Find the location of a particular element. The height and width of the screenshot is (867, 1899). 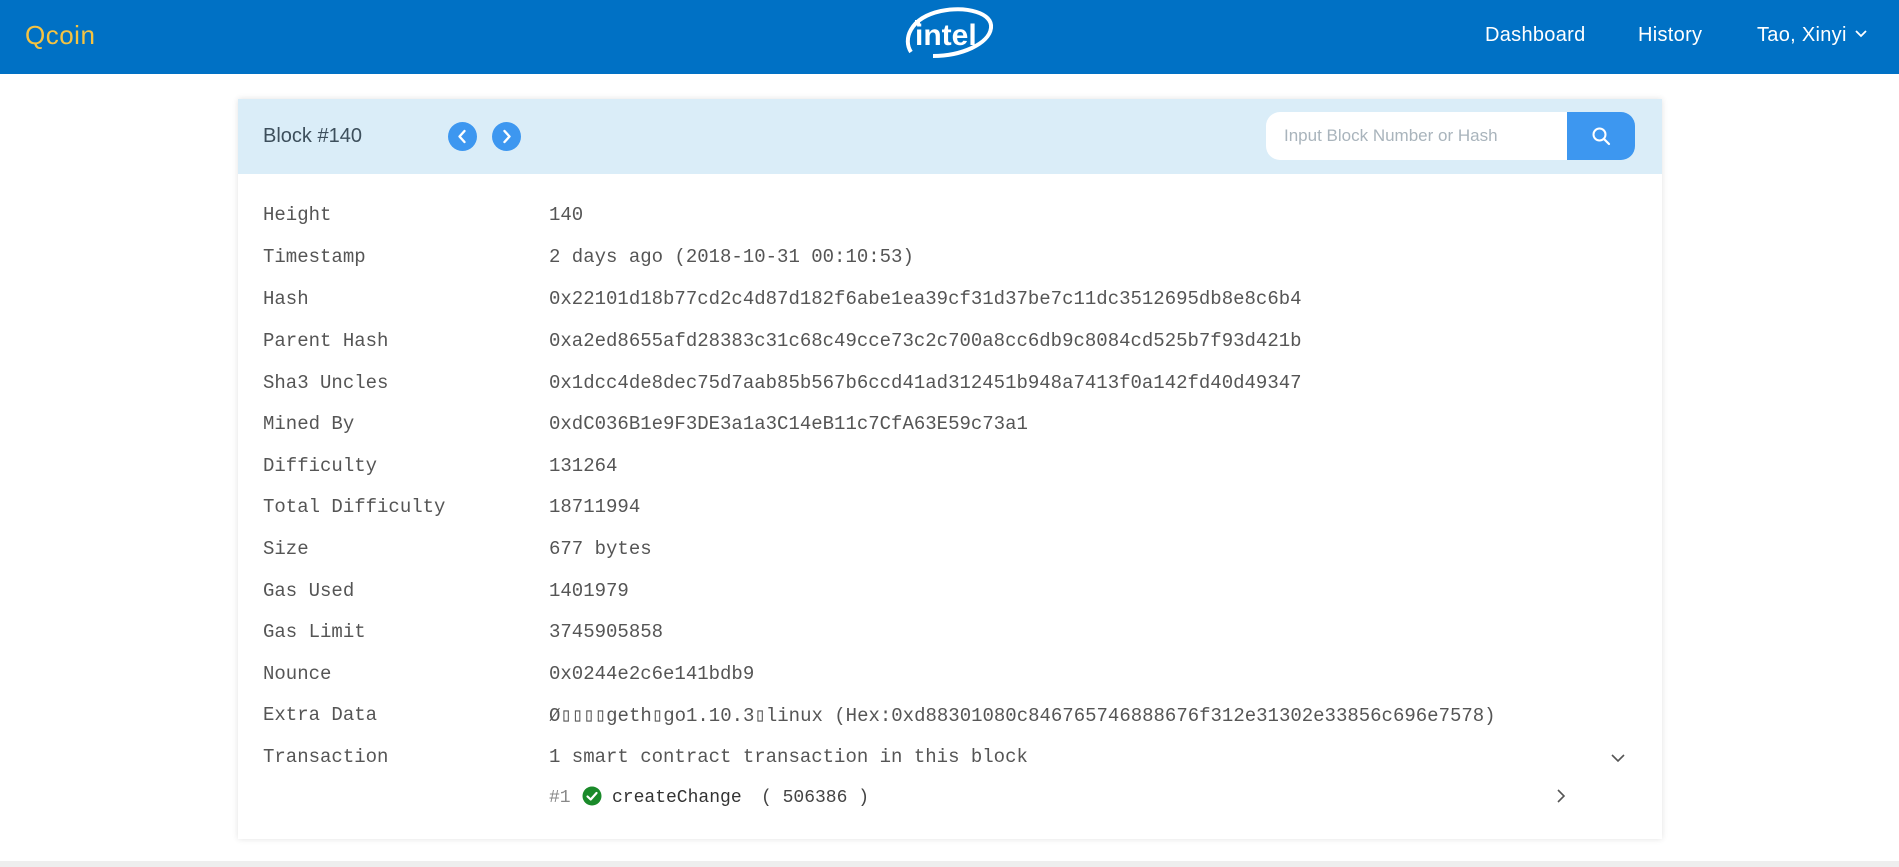

detail-value: 2 days ago (2018-10-31 00:10:53) is located at coordinates (731, 257).